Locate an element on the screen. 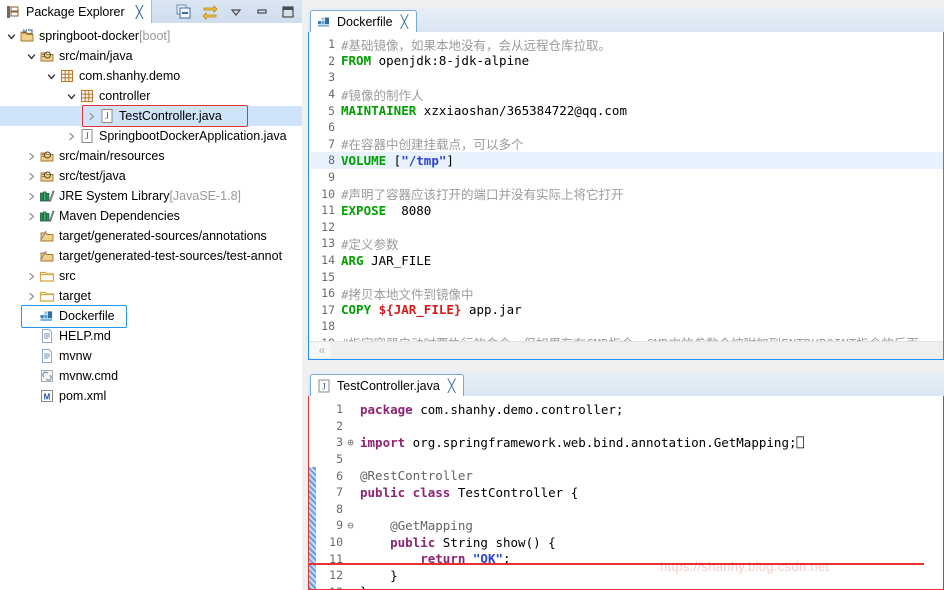  tree-item-src-main-java: src/main/java is located at coordinates (151, 56).